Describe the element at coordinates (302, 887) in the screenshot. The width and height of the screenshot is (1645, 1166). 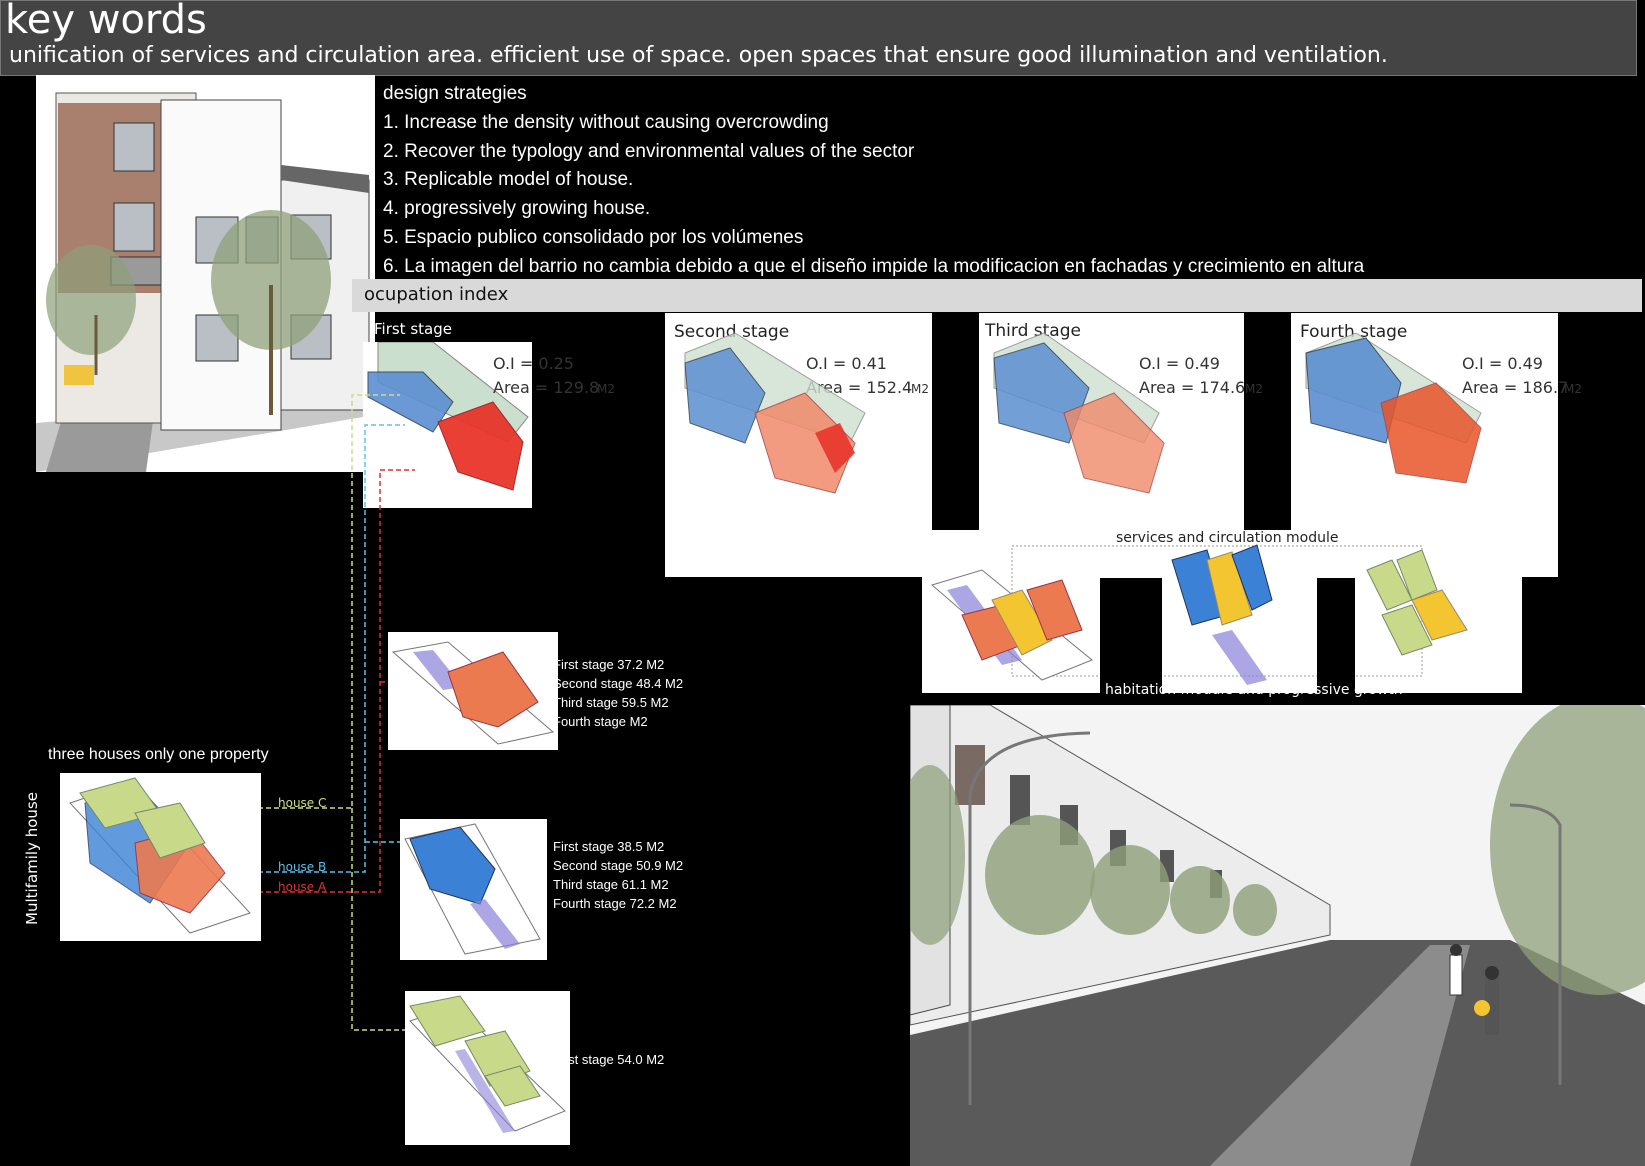
I see `house-a-label: house A` at that location.